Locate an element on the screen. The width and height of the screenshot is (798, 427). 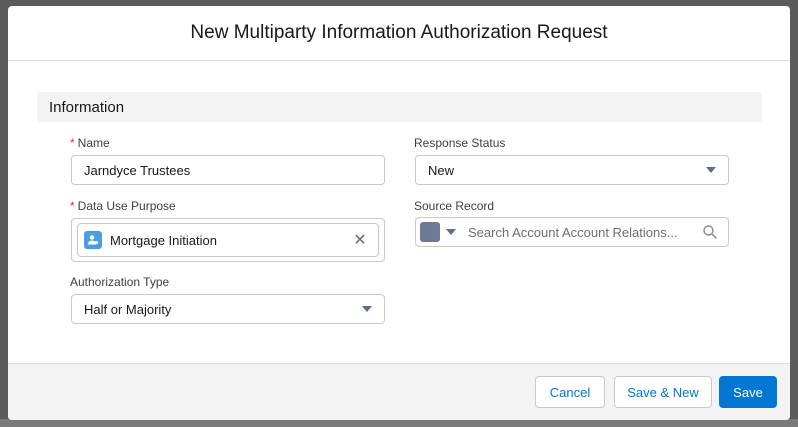
name-input: Jarndyce Trustees is located at coordinates (228, 170).